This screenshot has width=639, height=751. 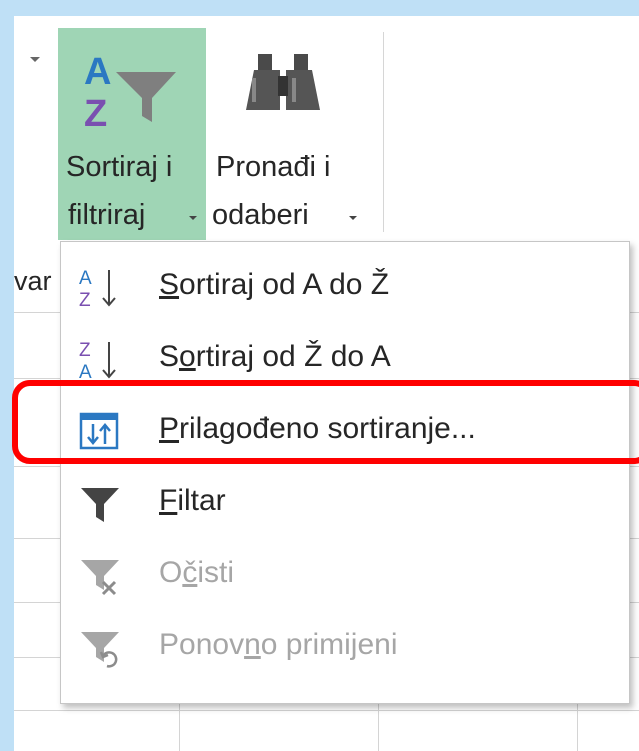 I want to click on menu-item-filter: Filtar, so click(x=345, y=502).